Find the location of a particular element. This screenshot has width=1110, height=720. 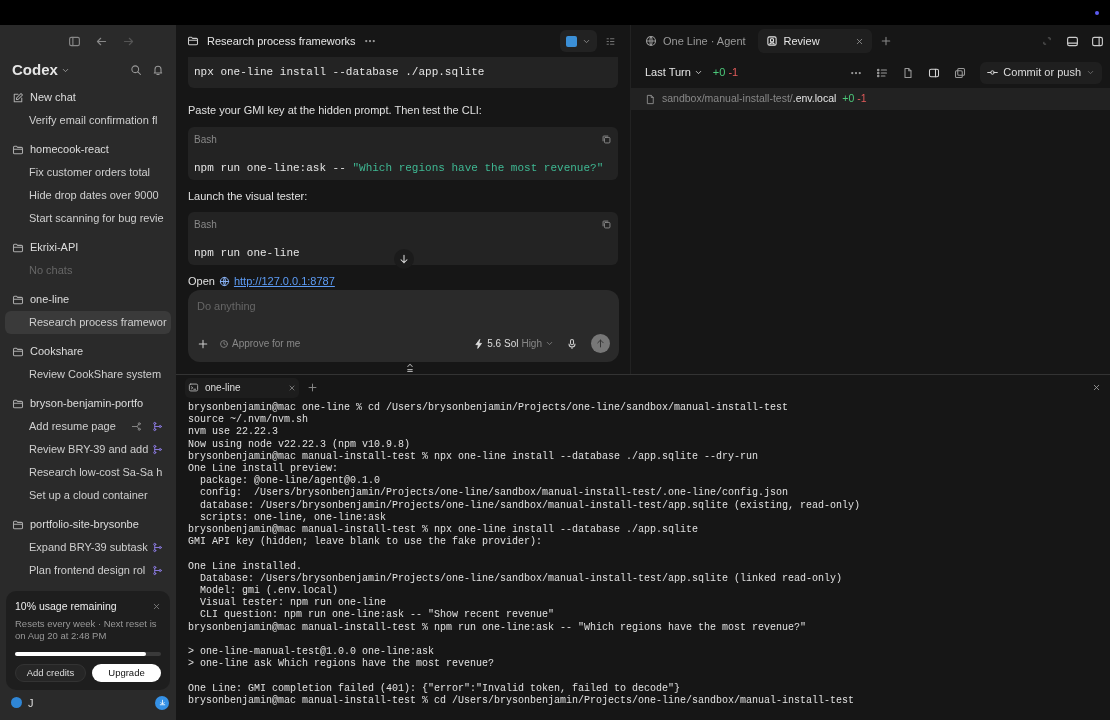

terminal-line: source ~/.nvm/nvm.sh is located at coordinates (249, 420).